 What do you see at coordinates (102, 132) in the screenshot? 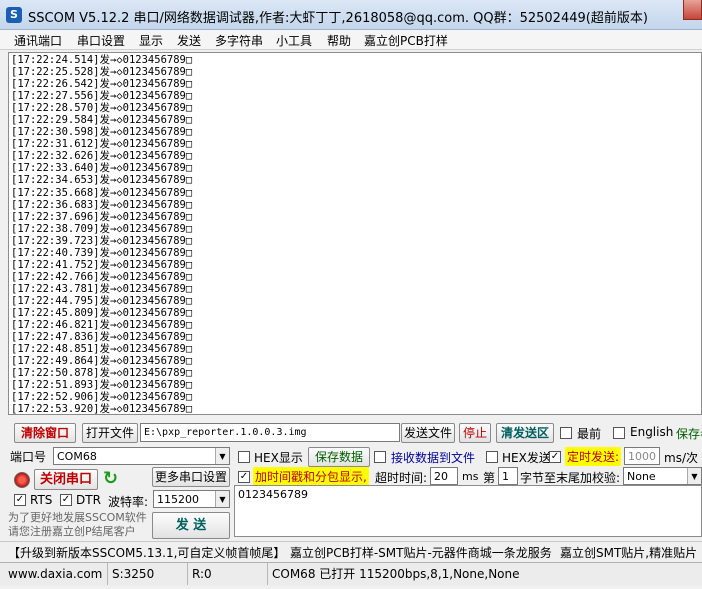
I see `log-line: [17:22:30.598]发→◇0123456789□` at bounding box center [102, 132].